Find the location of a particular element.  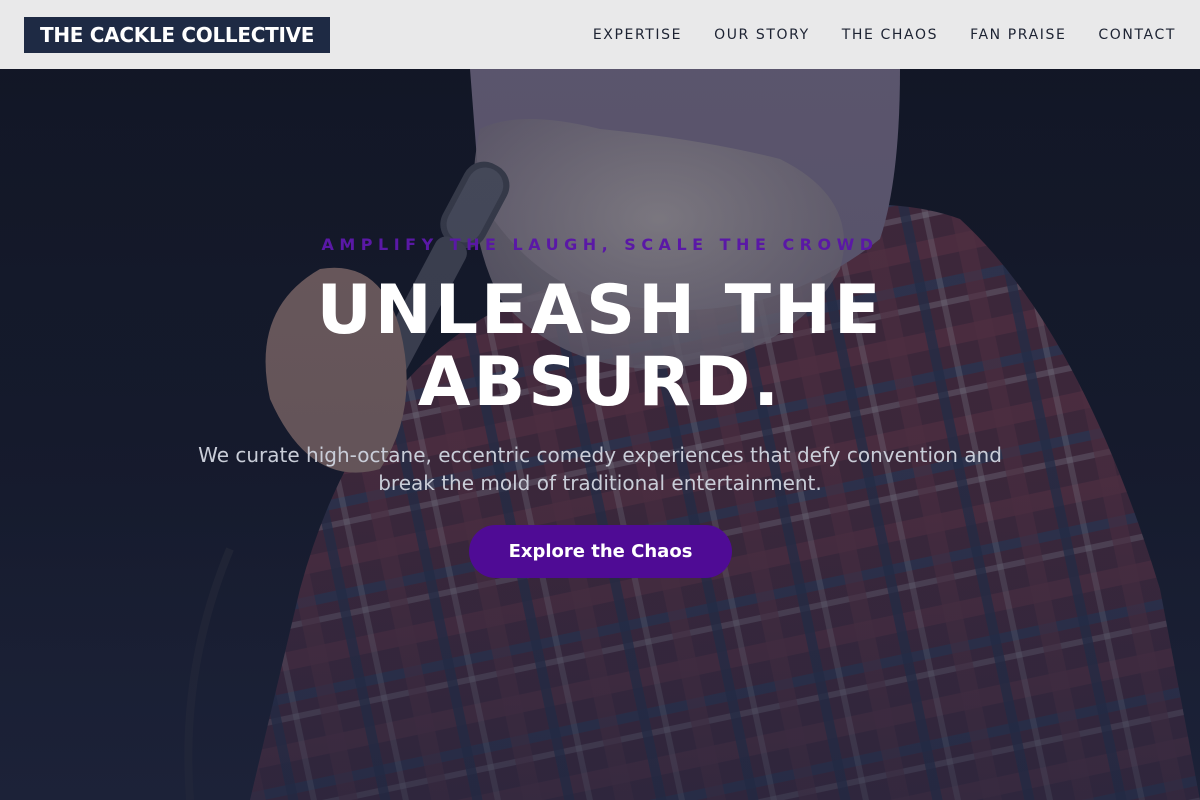

nav-link-our-story: OUR STORY is located at coordinates (762, 35).